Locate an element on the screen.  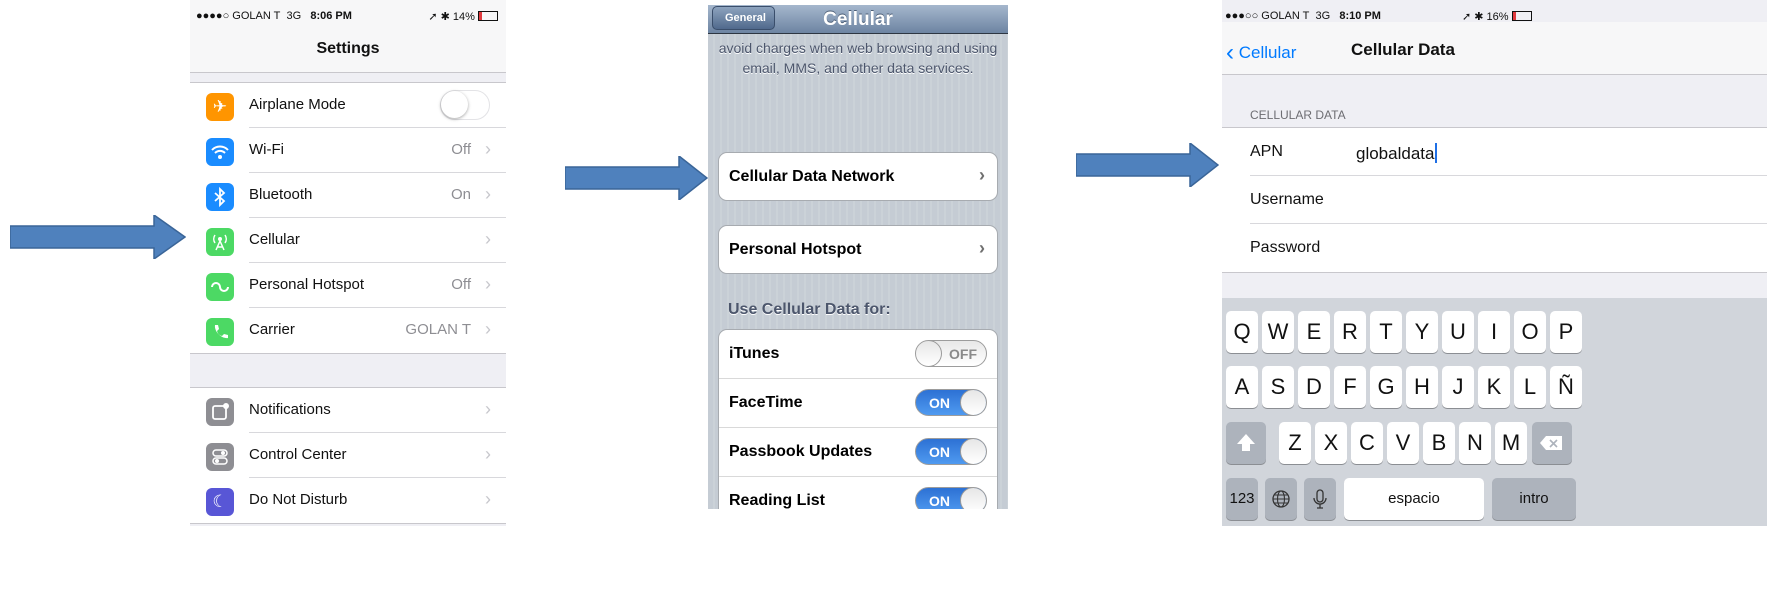
nav-bar: General Cellular is located at coordinates (858, 19).